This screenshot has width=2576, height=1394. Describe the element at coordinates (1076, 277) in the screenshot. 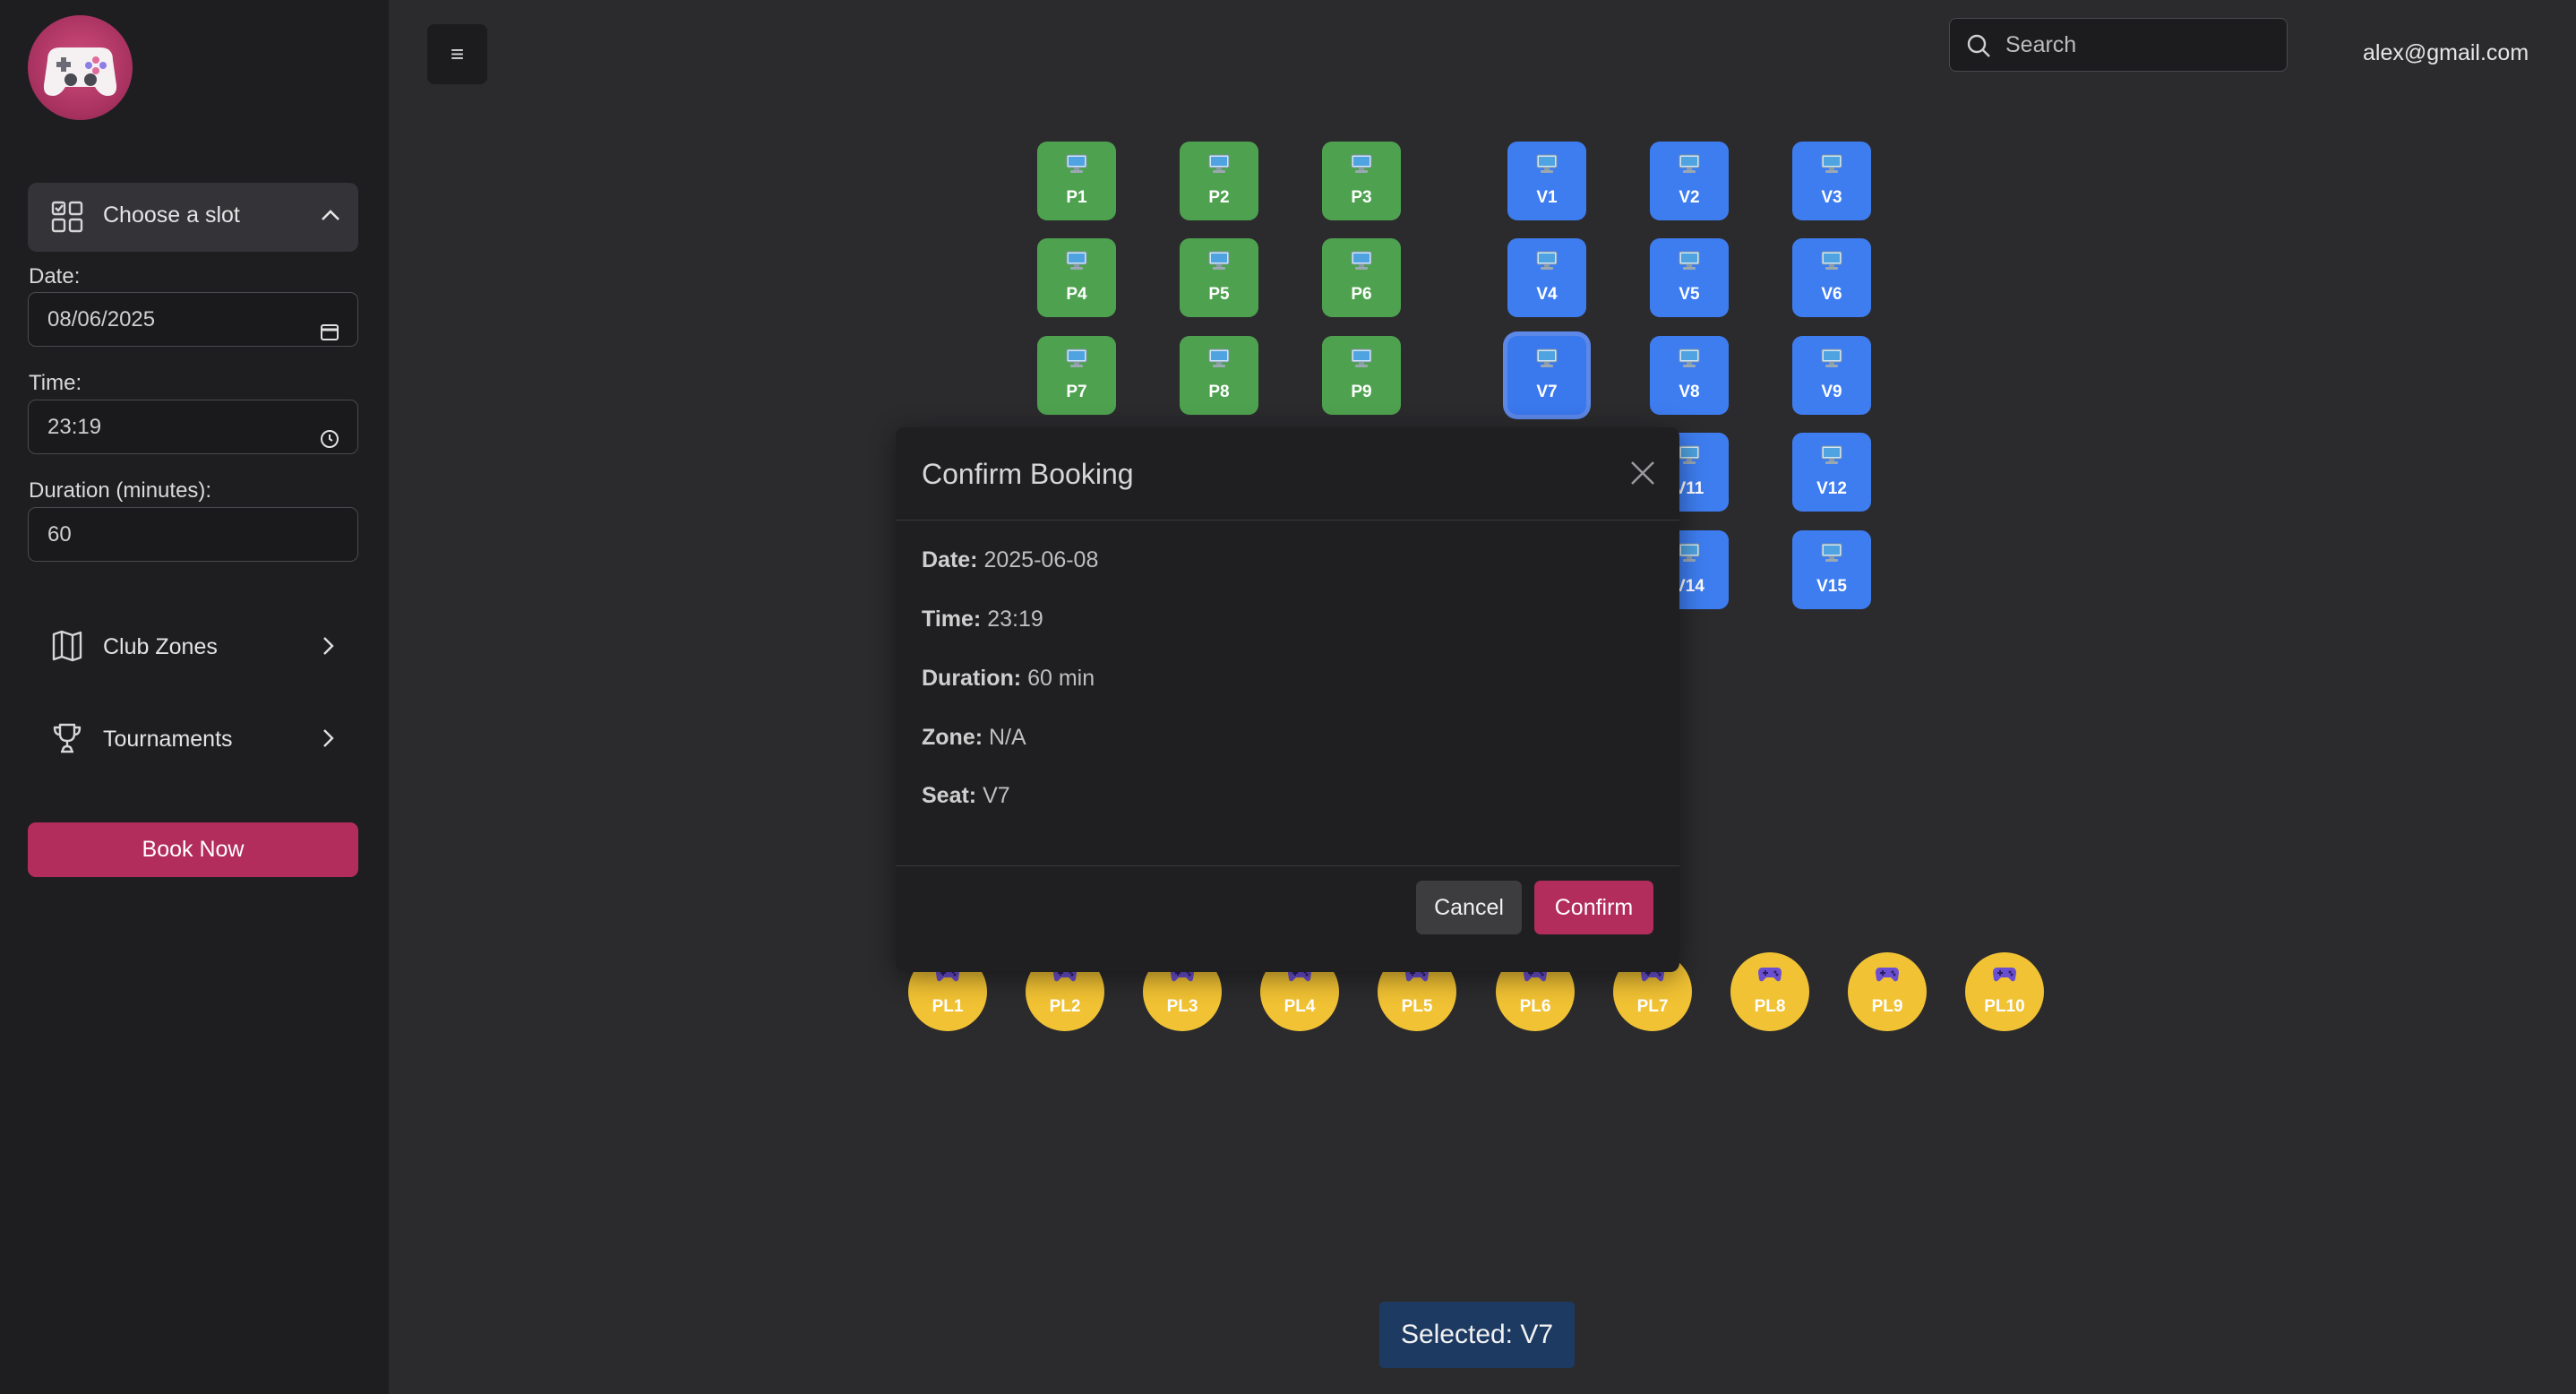

I see `seat-p4: P4` at that location.